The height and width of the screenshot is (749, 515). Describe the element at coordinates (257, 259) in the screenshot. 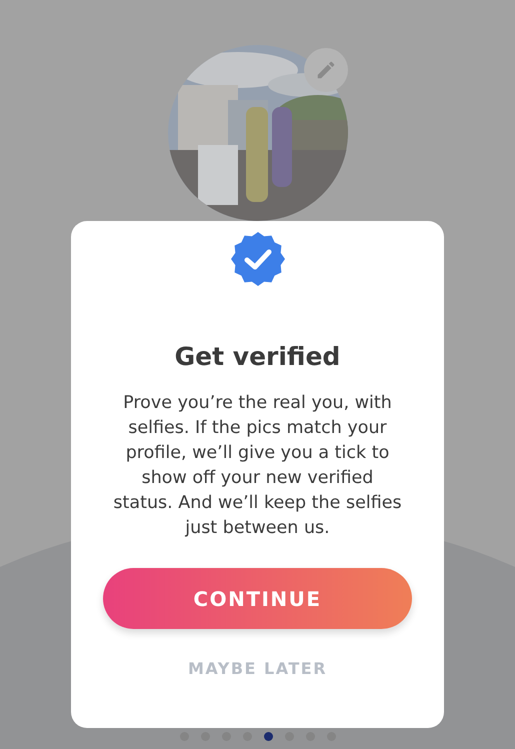

I see `verified-badge-icon` at that location.